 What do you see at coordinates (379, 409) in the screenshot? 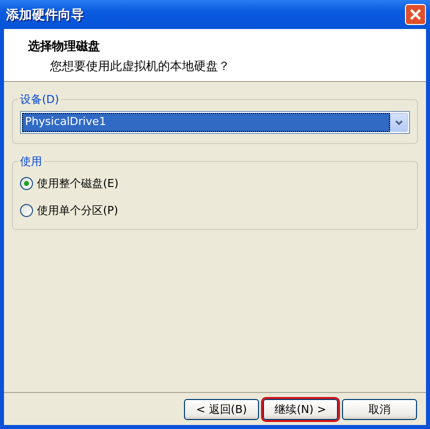
I see `wizard-button: 取消` at bounding box center [379, 409].